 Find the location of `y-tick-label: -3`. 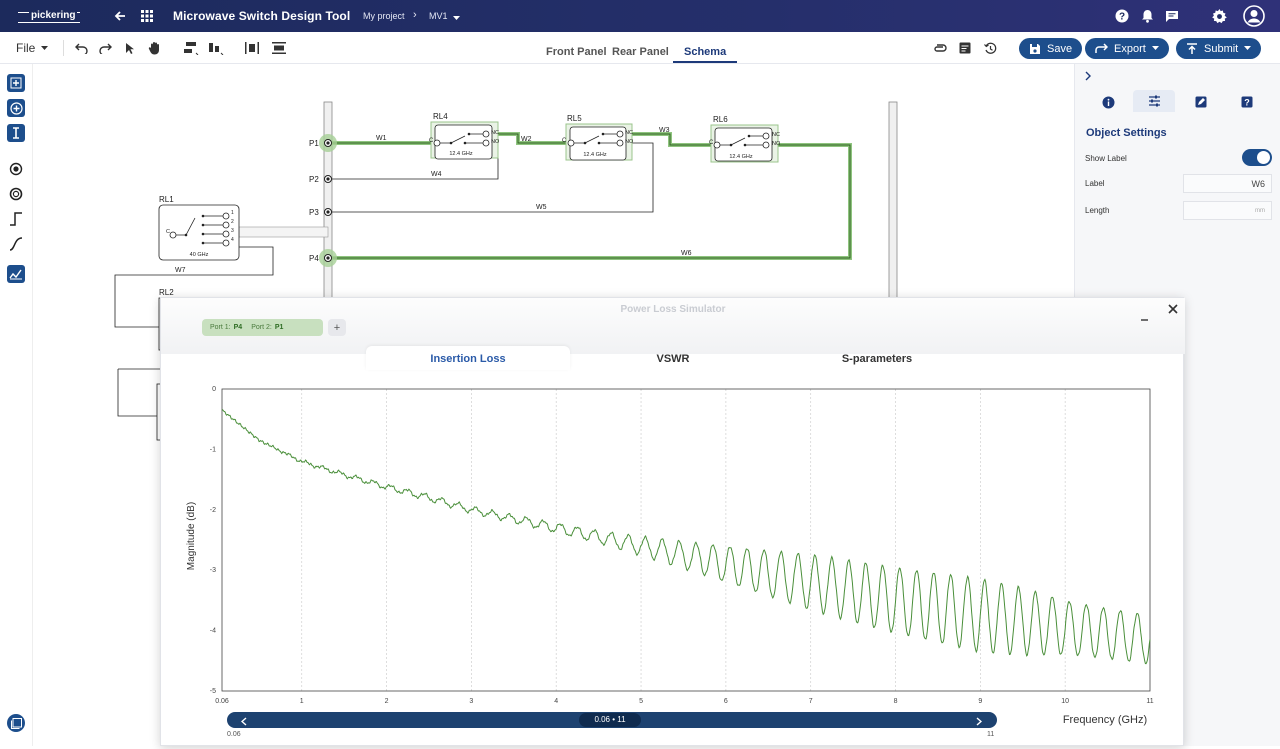

y-tick-label: -3 is located at coordinates (213, 570).